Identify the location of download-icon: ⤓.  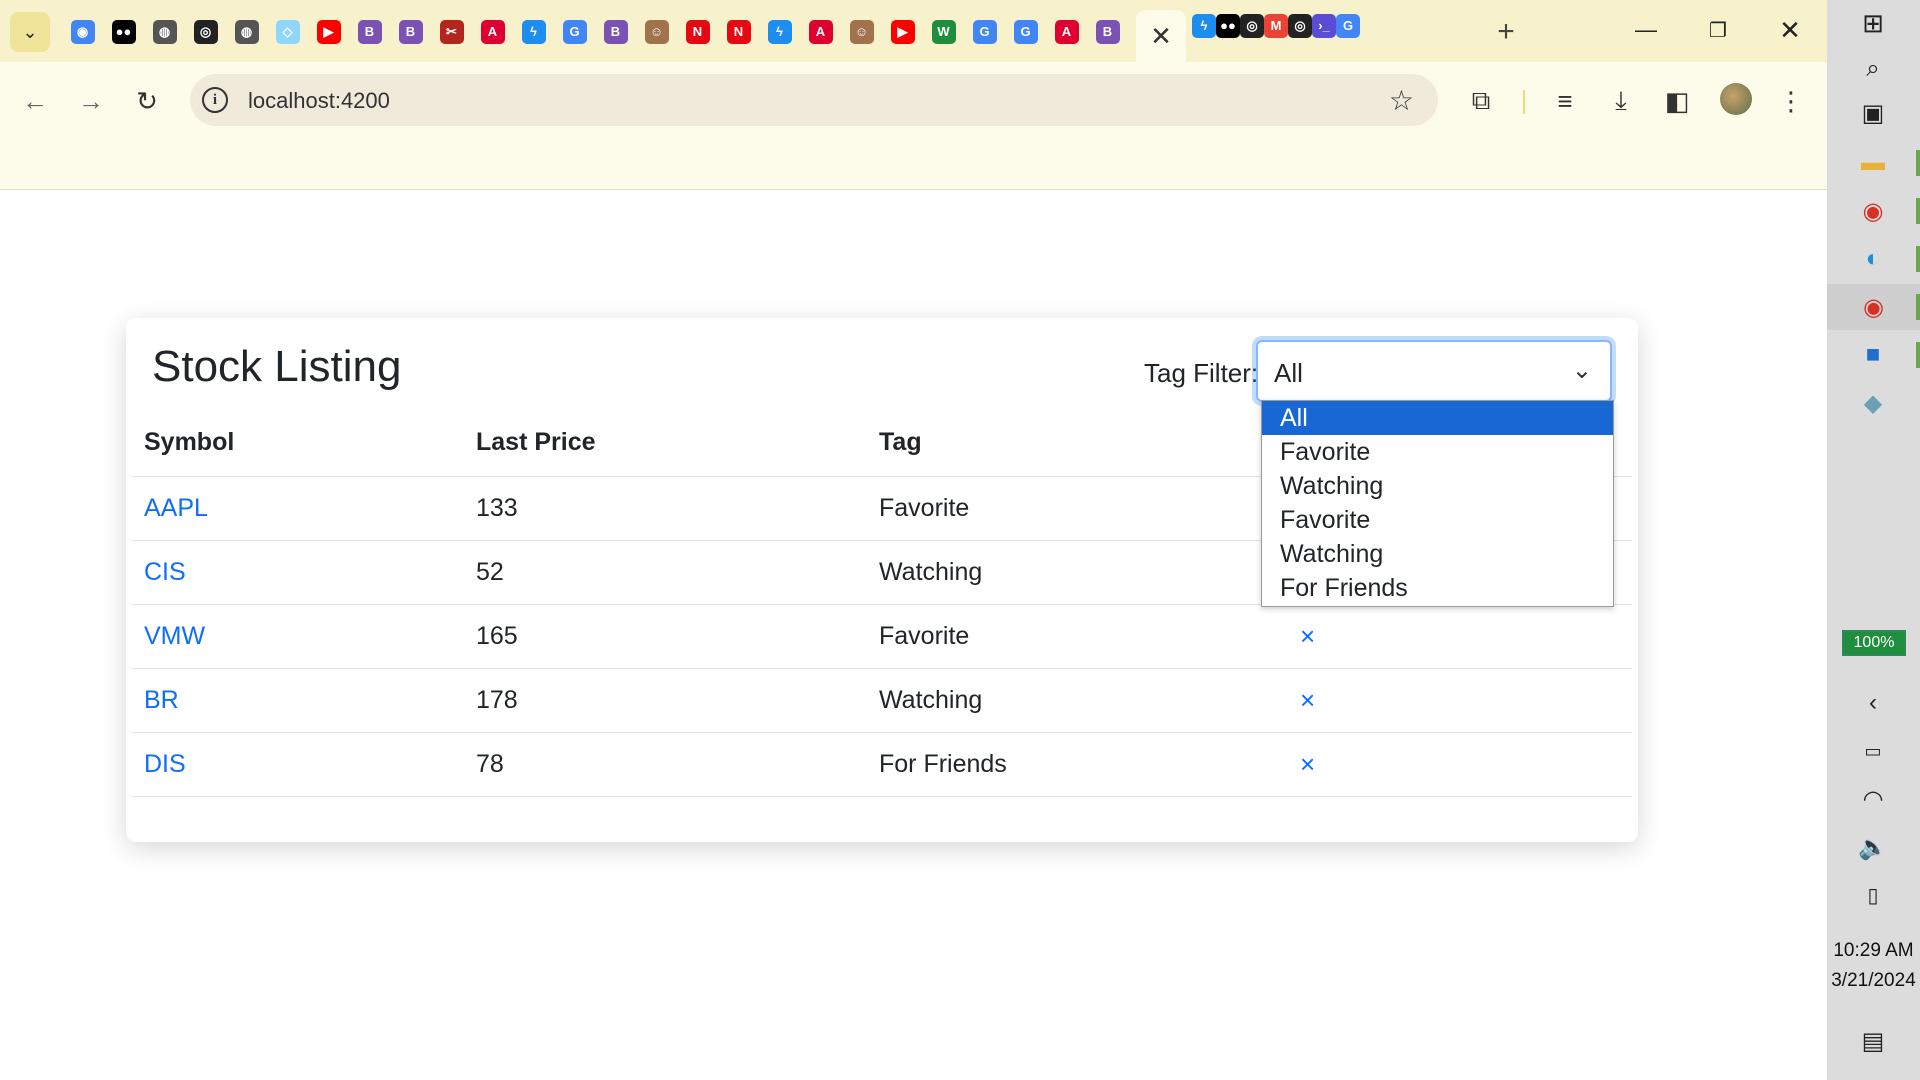
(1621, 100).